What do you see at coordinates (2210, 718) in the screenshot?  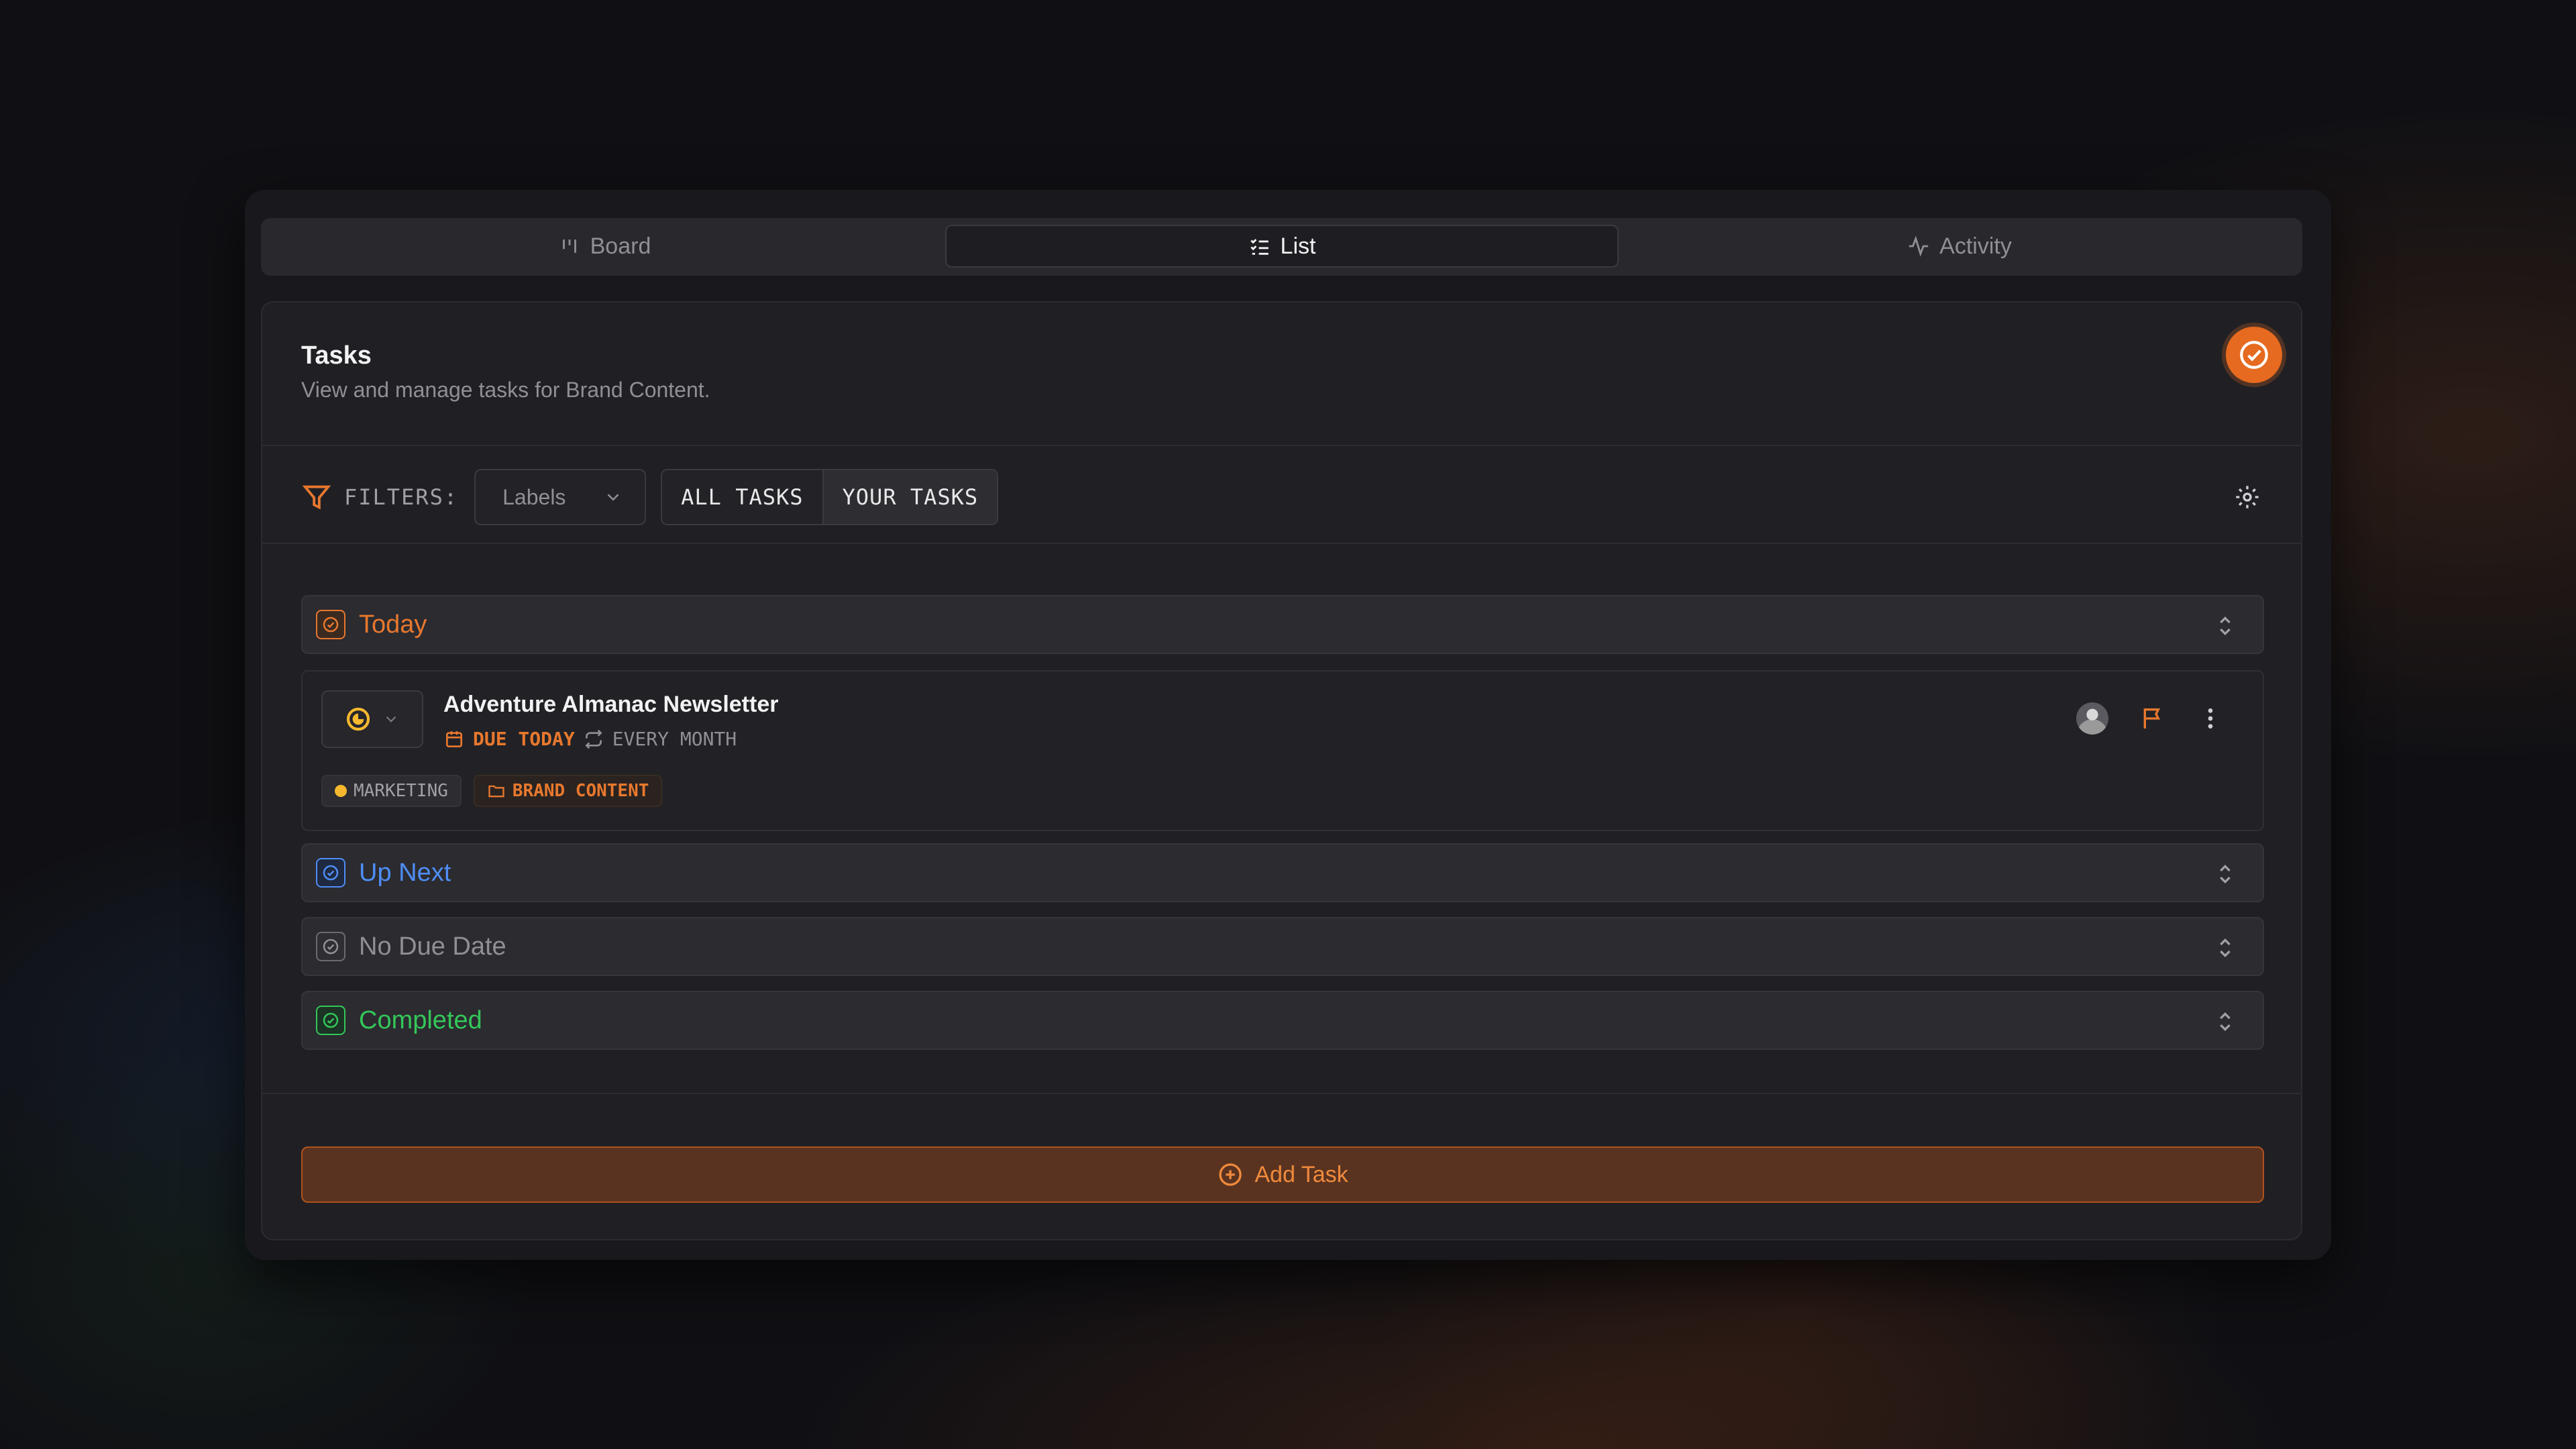 I see `more-vertical-icon` at bounding box center [2210, 718].